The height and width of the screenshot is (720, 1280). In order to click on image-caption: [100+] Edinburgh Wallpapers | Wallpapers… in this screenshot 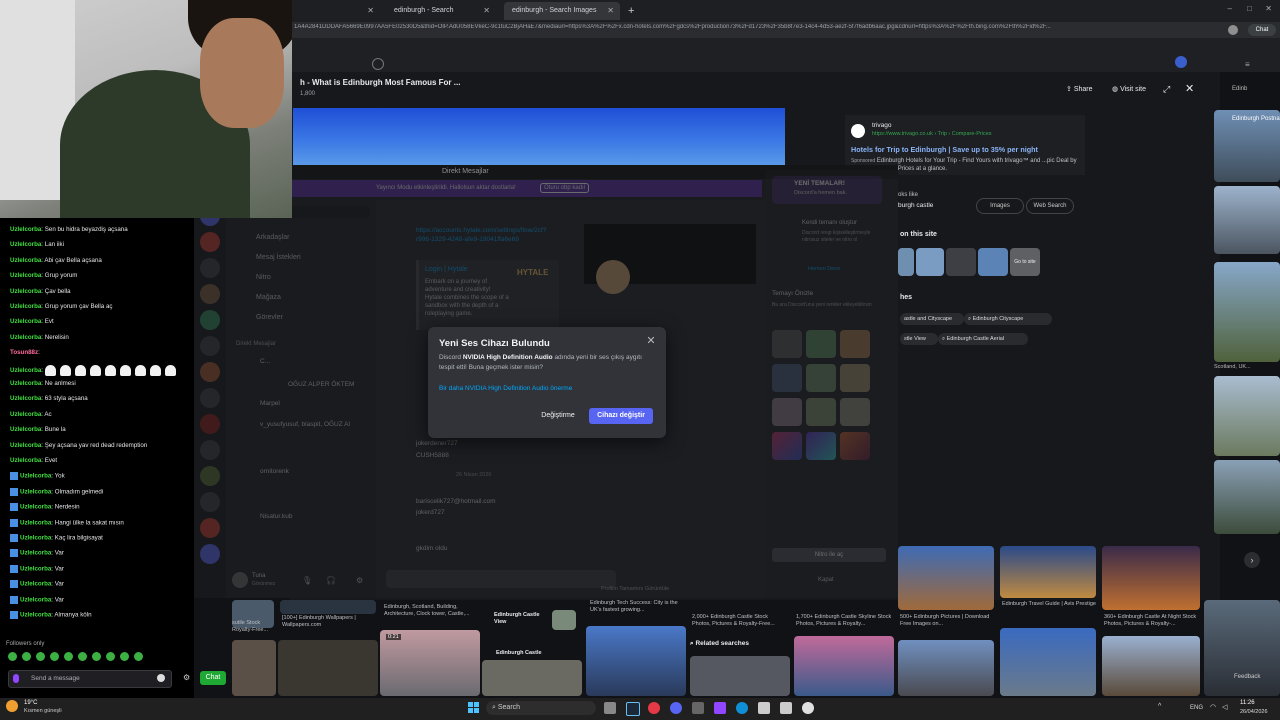, I will do `click(330, 622)`.